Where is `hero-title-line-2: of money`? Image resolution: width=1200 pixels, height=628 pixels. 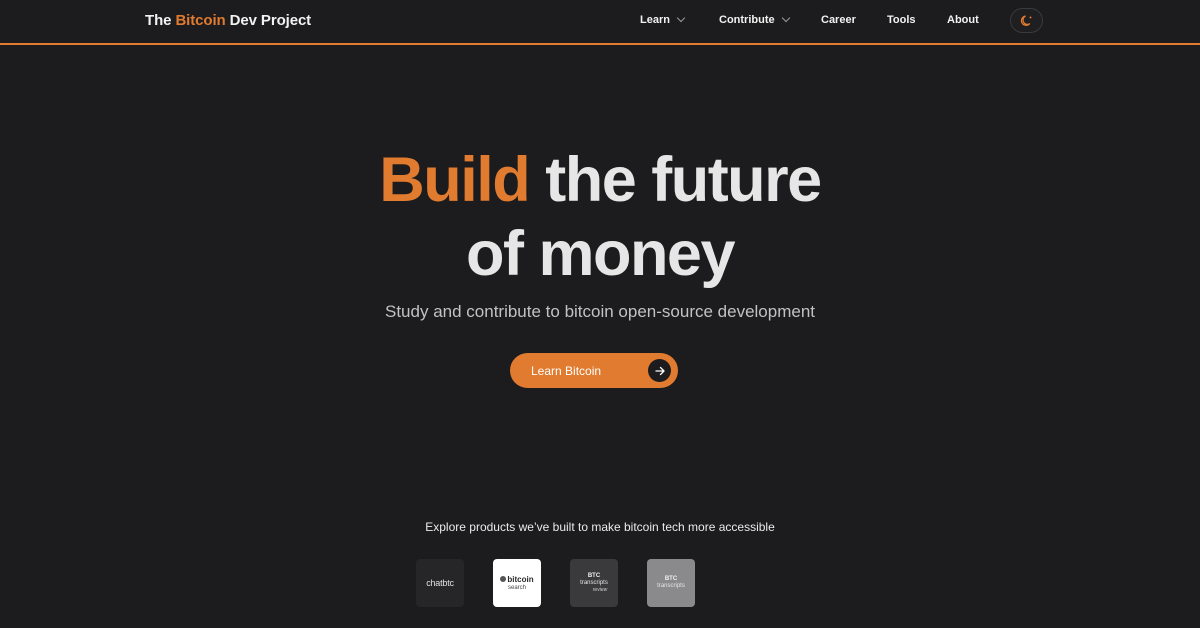 hero-title-line-2: of money is located at coordinates (600, 254).